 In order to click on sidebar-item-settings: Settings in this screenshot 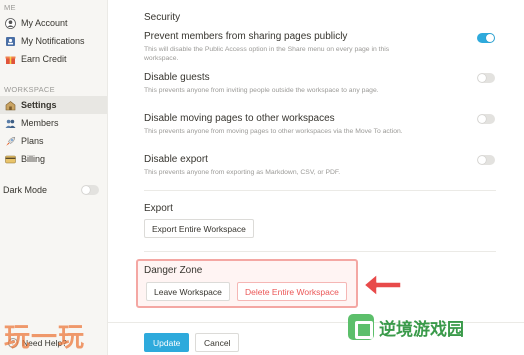, I will do `click(53, 105)`.